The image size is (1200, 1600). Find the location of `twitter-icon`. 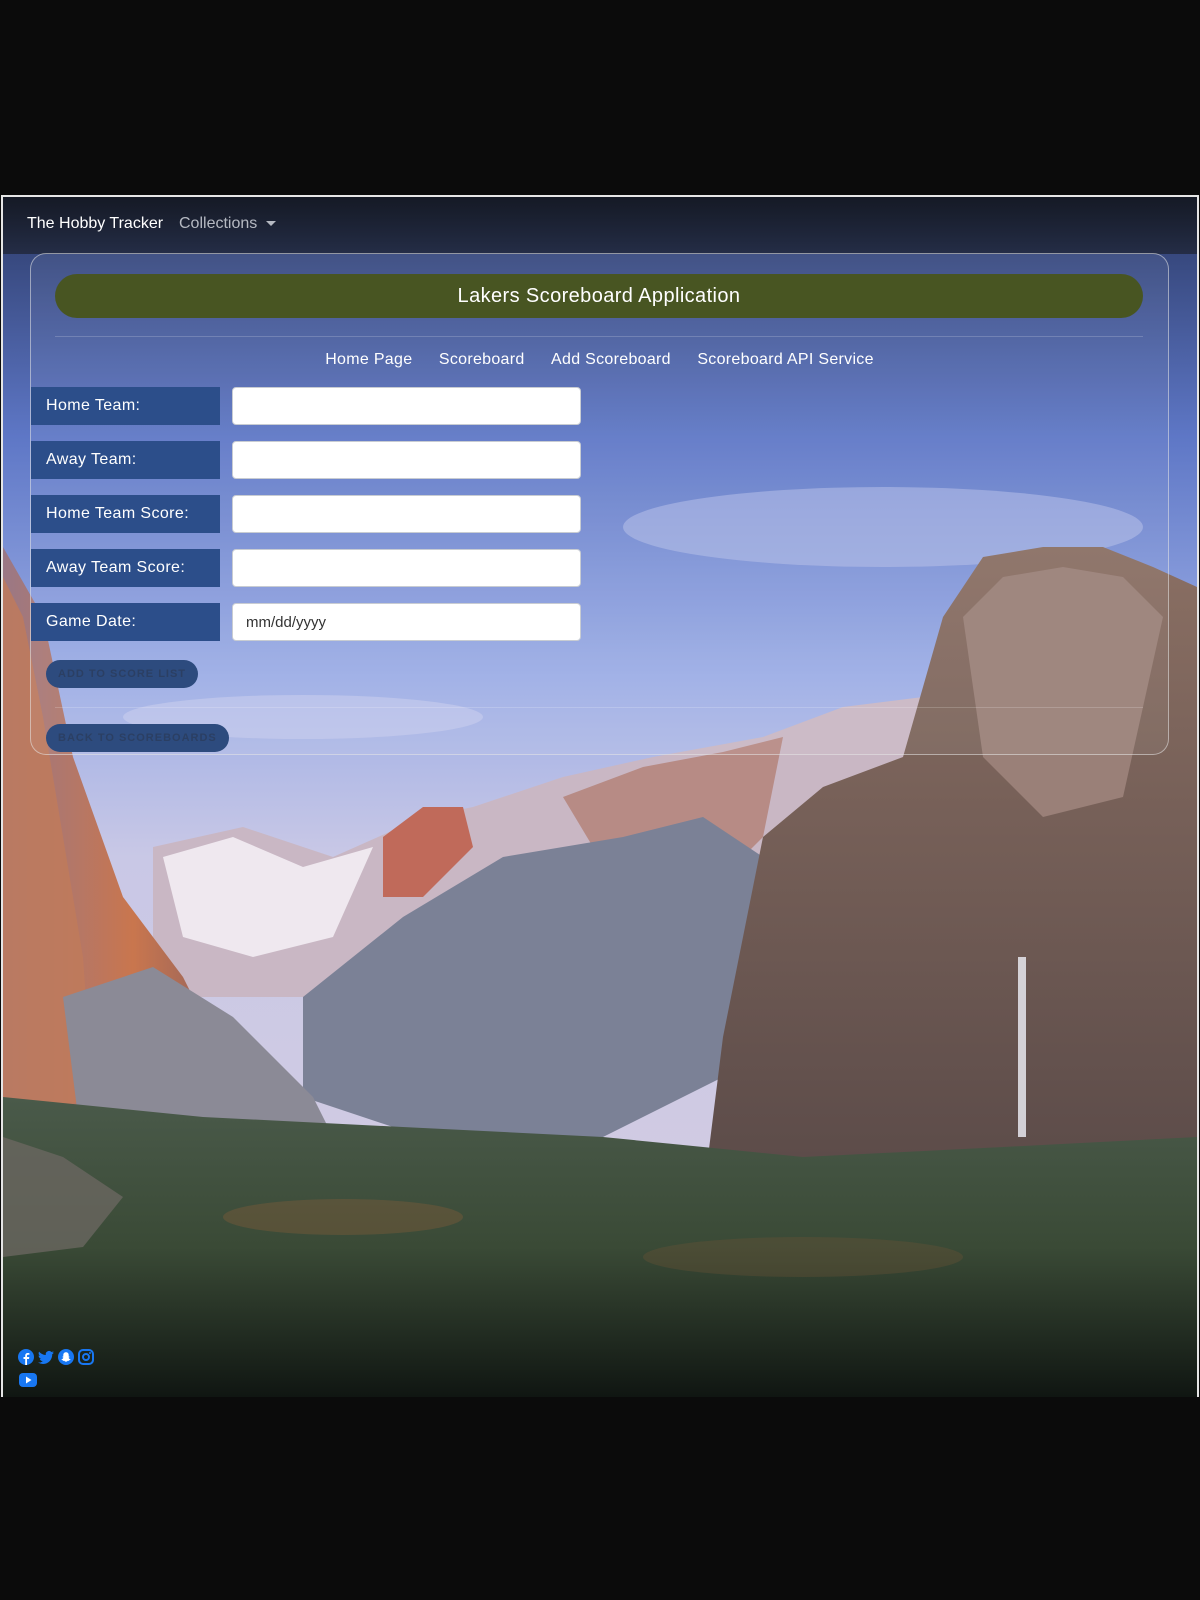

twitter-icon is located at coordinates (46, 1357).